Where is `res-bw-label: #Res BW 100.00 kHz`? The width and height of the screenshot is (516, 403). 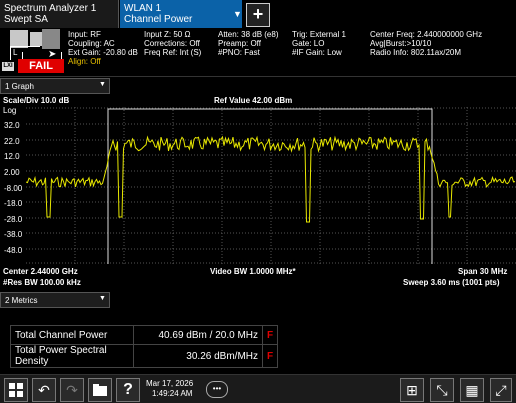
res-bw-label: #Res BW 100.00 kHz is located at coordinates (42, 282).